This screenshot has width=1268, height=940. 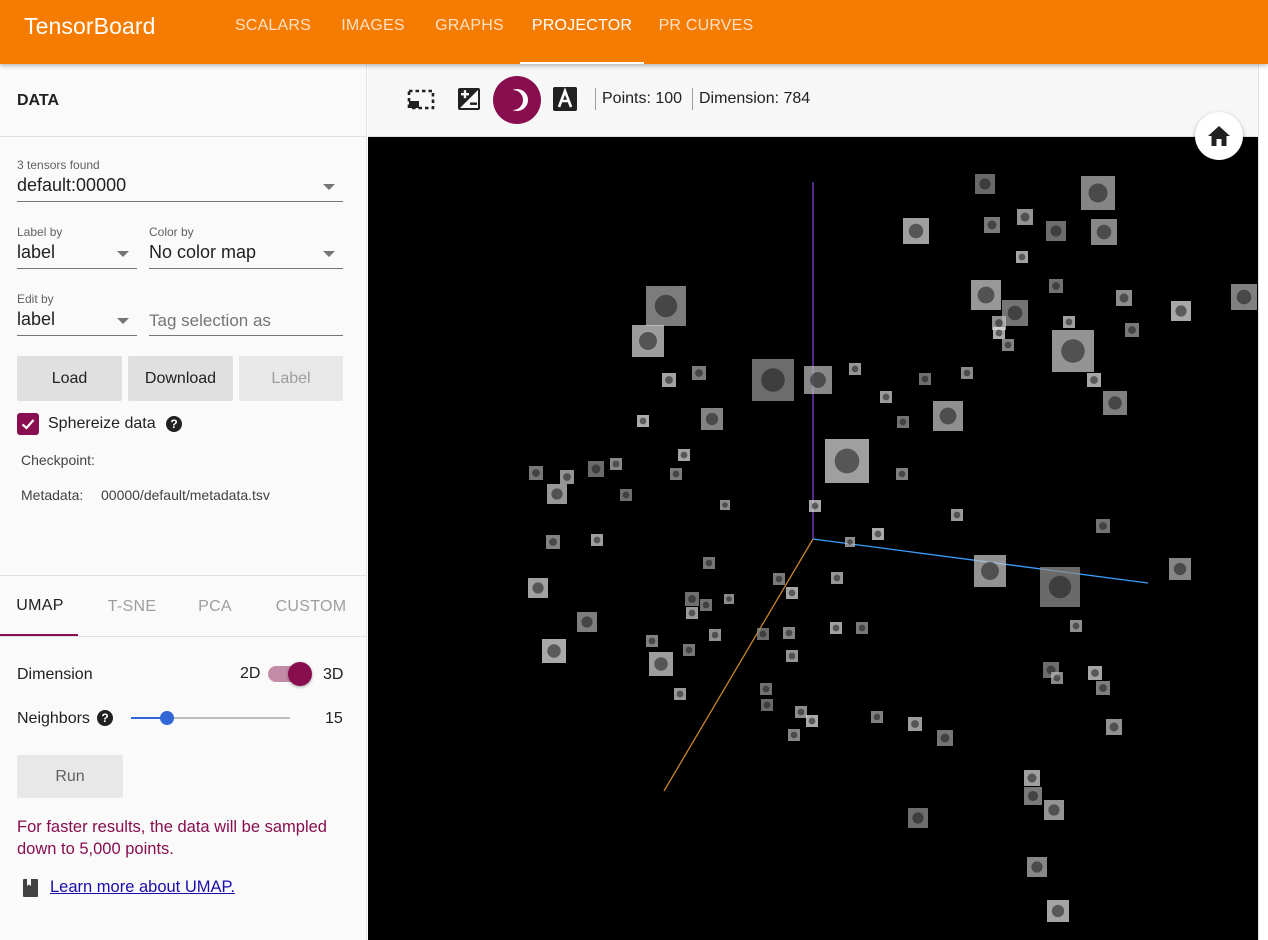 I want to click on reset-view-button, so click(x=1219, y=136).